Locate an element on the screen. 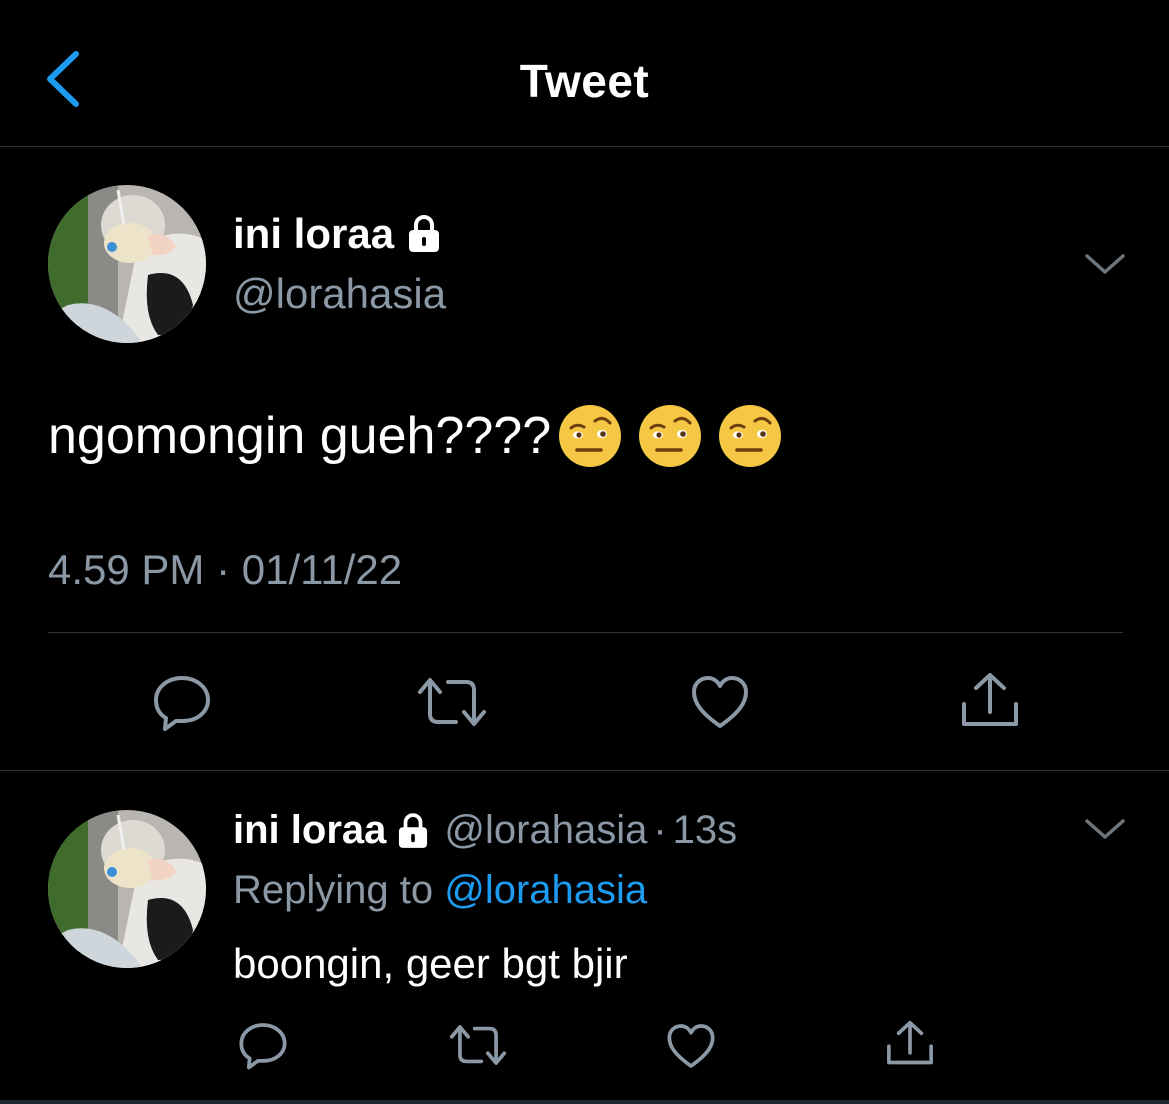  avatar is located at coordinates (127, 264).